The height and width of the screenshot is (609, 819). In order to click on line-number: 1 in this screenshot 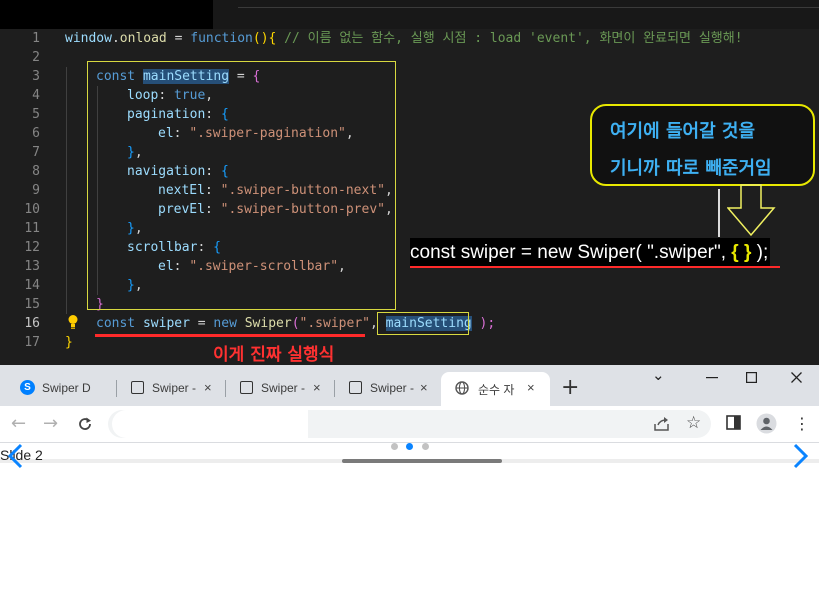, I will do `click(36, 38)`.